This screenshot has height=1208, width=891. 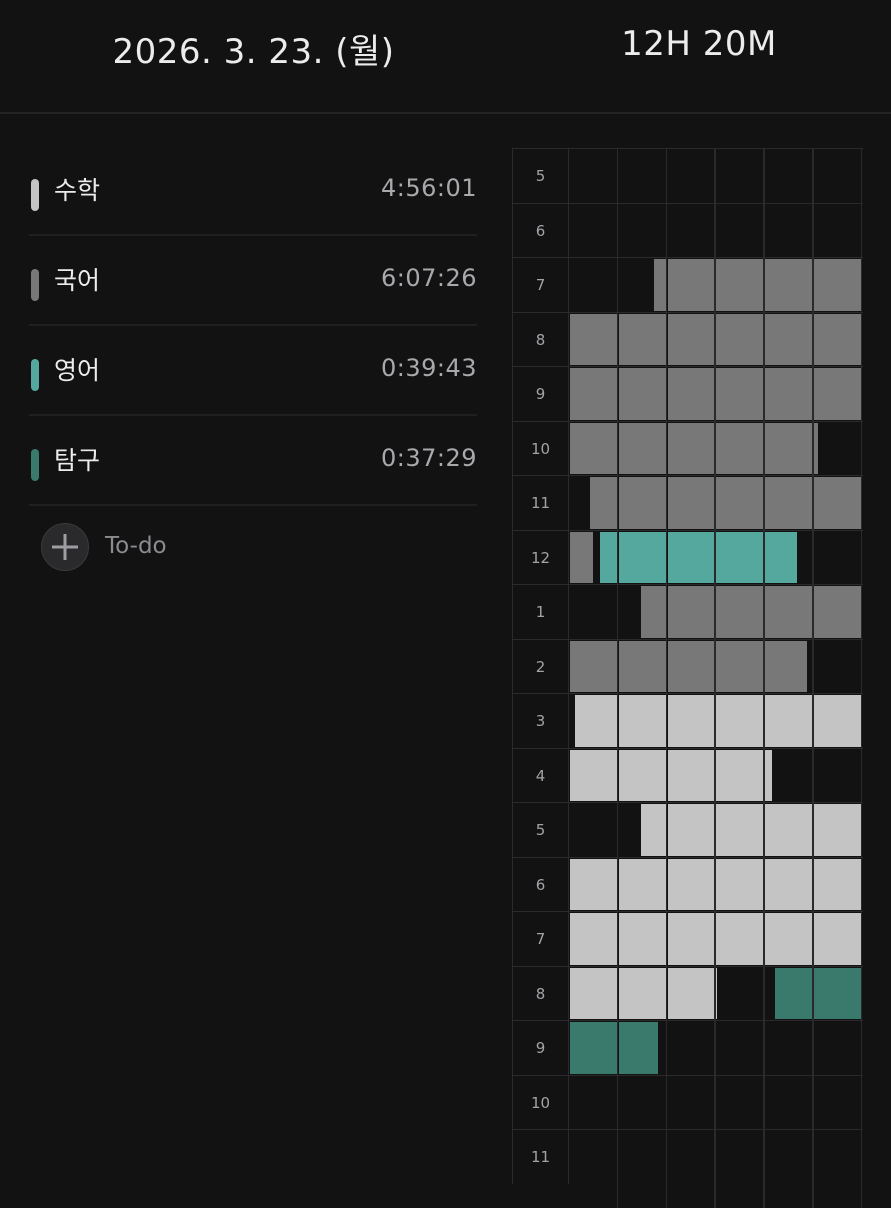 I want to click on timeline-row: 1, so click(x=687, y=611).